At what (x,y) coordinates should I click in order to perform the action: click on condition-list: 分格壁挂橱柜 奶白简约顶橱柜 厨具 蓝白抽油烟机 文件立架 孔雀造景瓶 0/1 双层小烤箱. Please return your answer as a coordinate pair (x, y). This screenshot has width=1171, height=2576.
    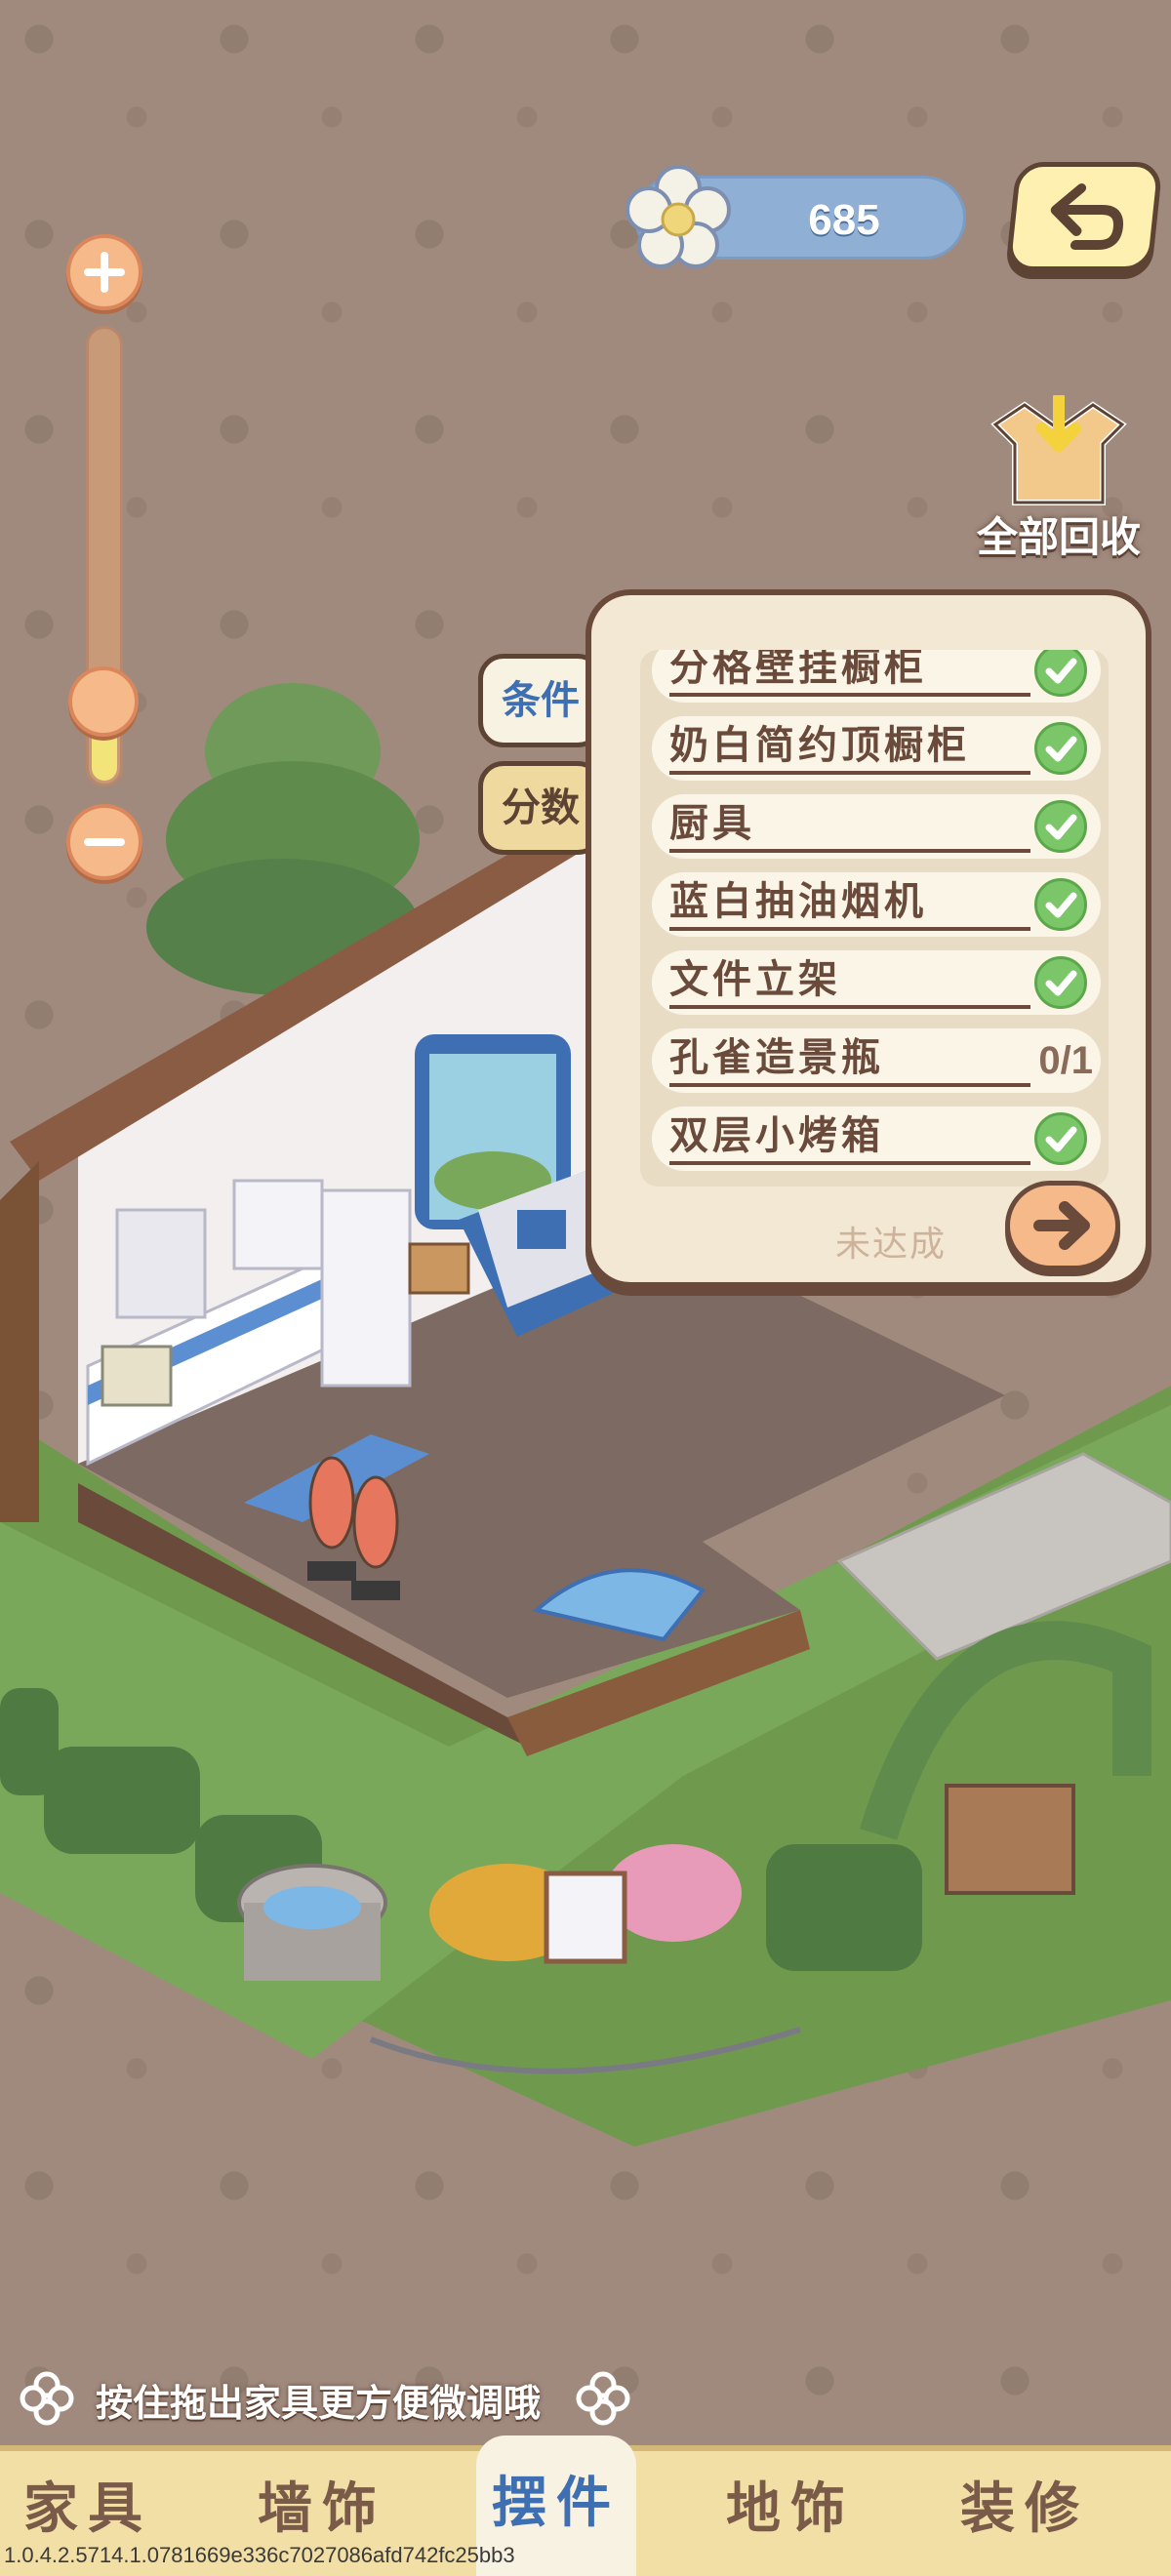
    Looking at the image, I should click on (874, 918).